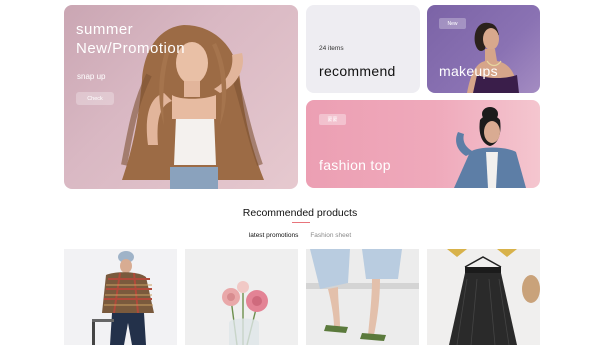  What do you see at coordinates (357, 71) in the screenshot?
I see `recommend-label: recommend` at bounding box center [357, 71].